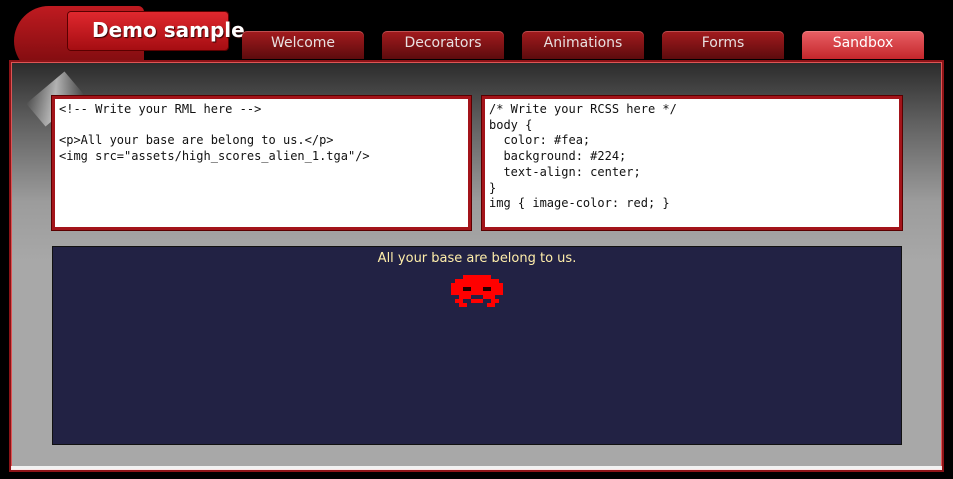  I want to click on preview-text: All your base are belong to us., so click(477, 258).